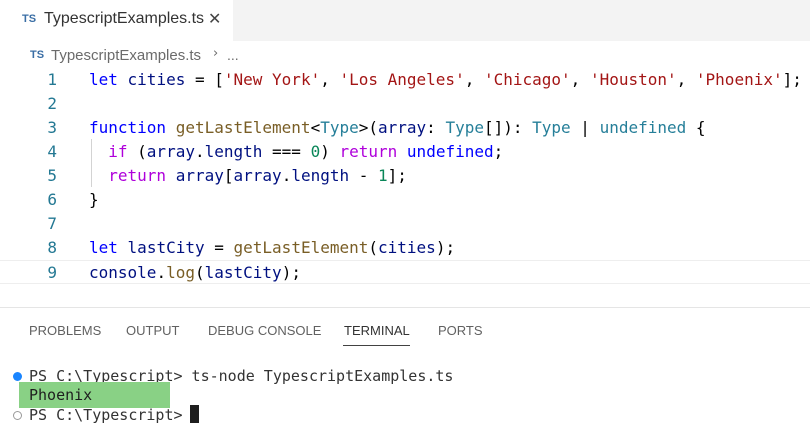 This screenshot has width=810, height=442. What do you see at coordinates (405, 224) in the screenshot?
I see `code-line: 7` at bounding box center [405, 224].